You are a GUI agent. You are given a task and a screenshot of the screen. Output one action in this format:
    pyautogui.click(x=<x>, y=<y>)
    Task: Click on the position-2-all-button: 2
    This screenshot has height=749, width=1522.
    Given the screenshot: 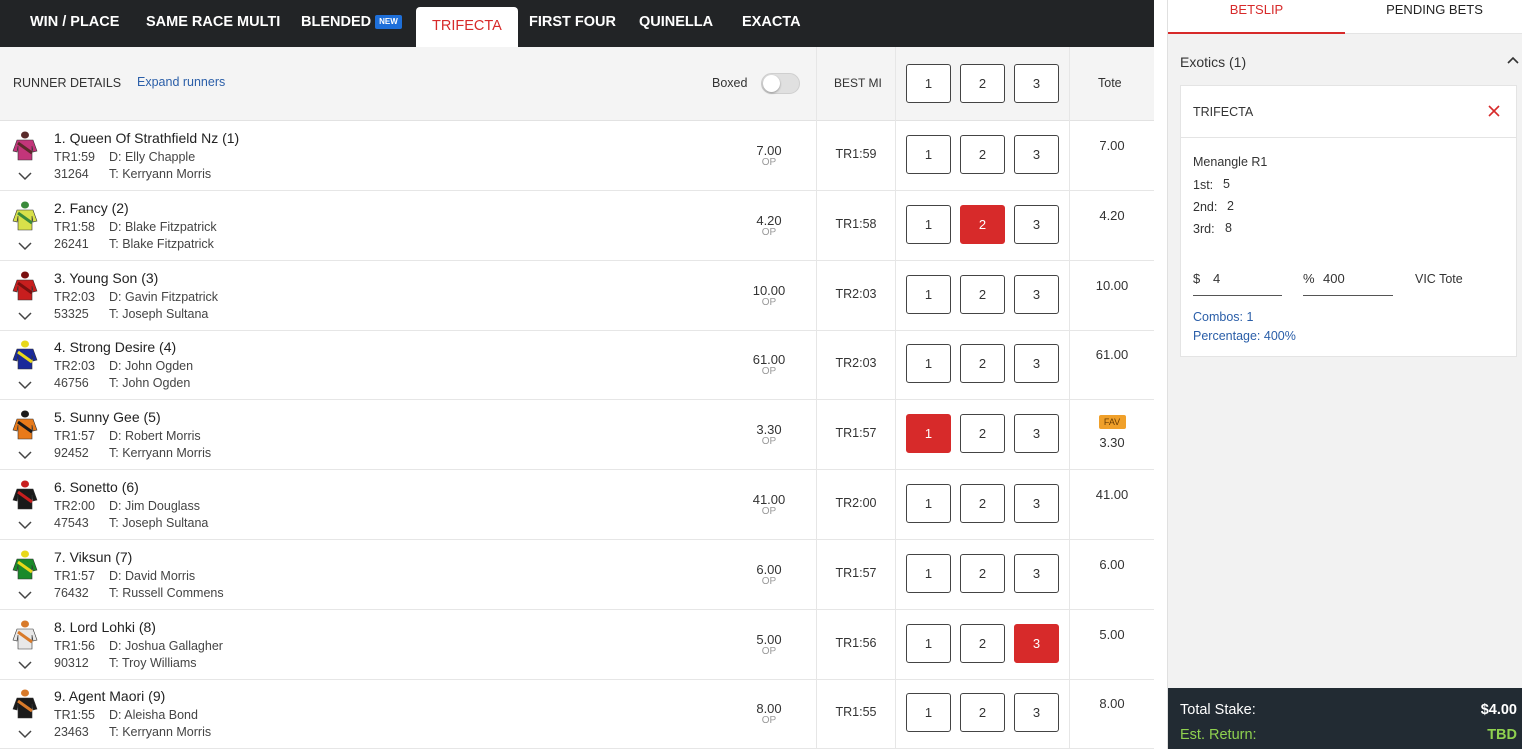 What is the action you would take?
    pyautogui.click(x=982, y=83)
    